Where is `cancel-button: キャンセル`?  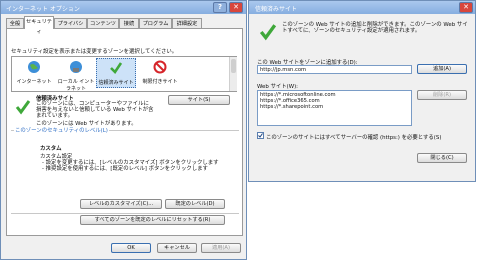
cancel-button: キャンセル is located at coordinates (177, 248).